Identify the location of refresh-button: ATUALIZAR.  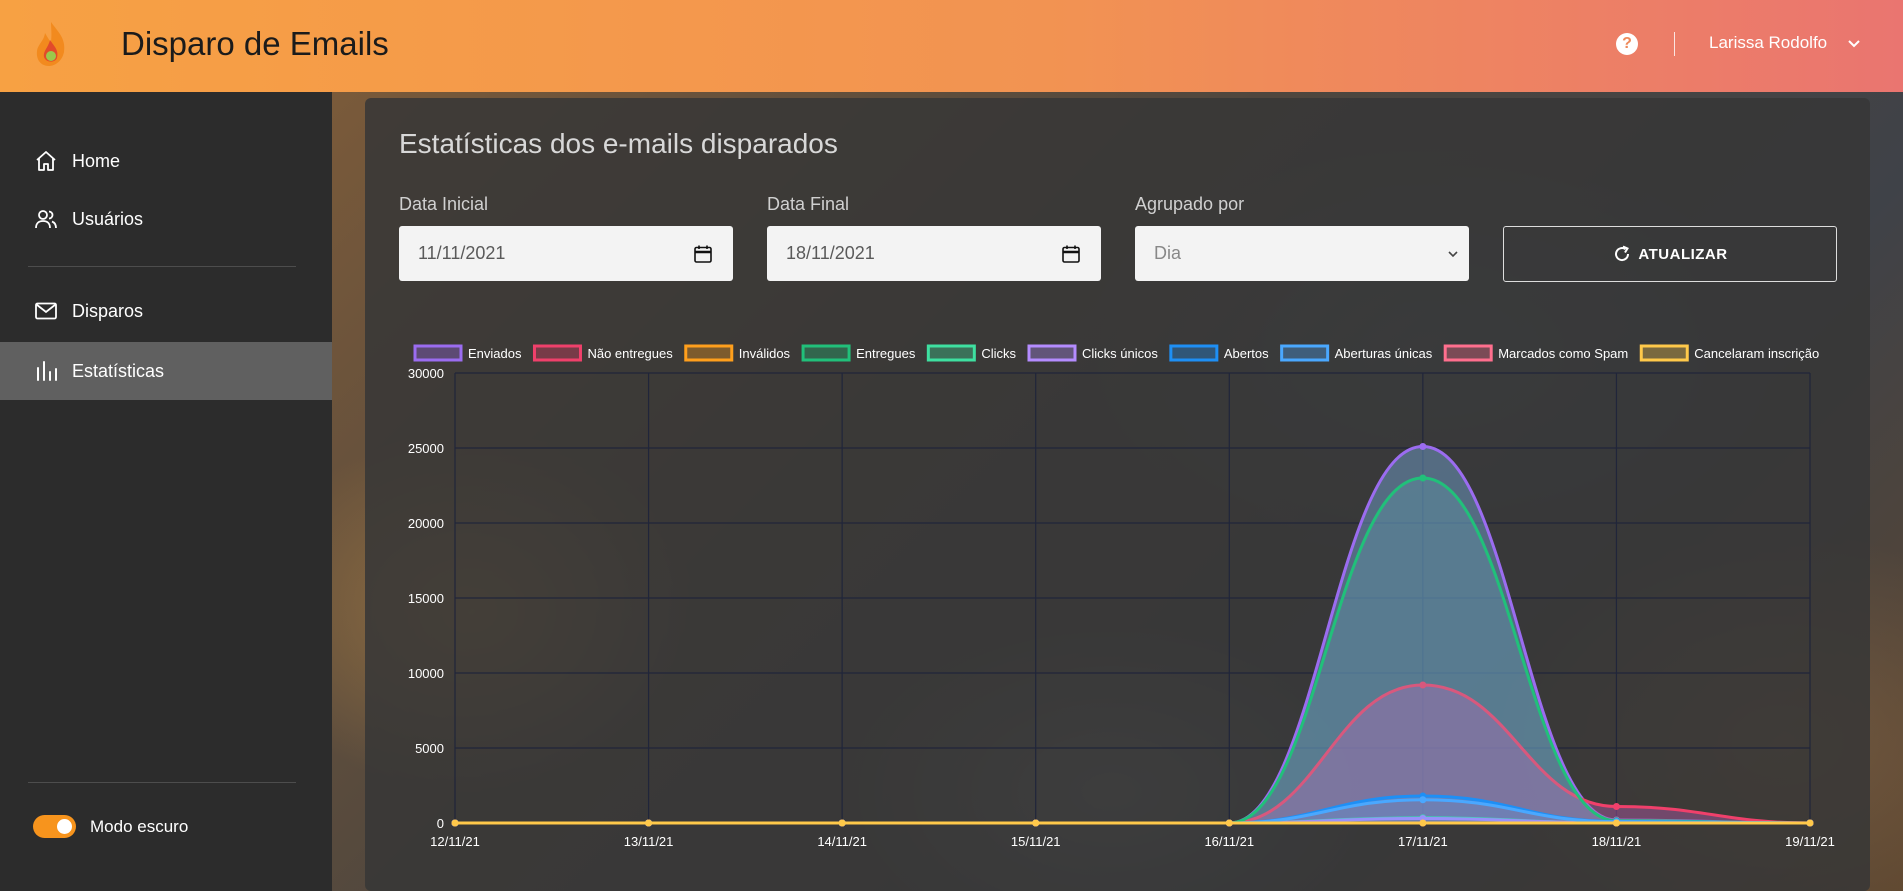
(1670, 254).